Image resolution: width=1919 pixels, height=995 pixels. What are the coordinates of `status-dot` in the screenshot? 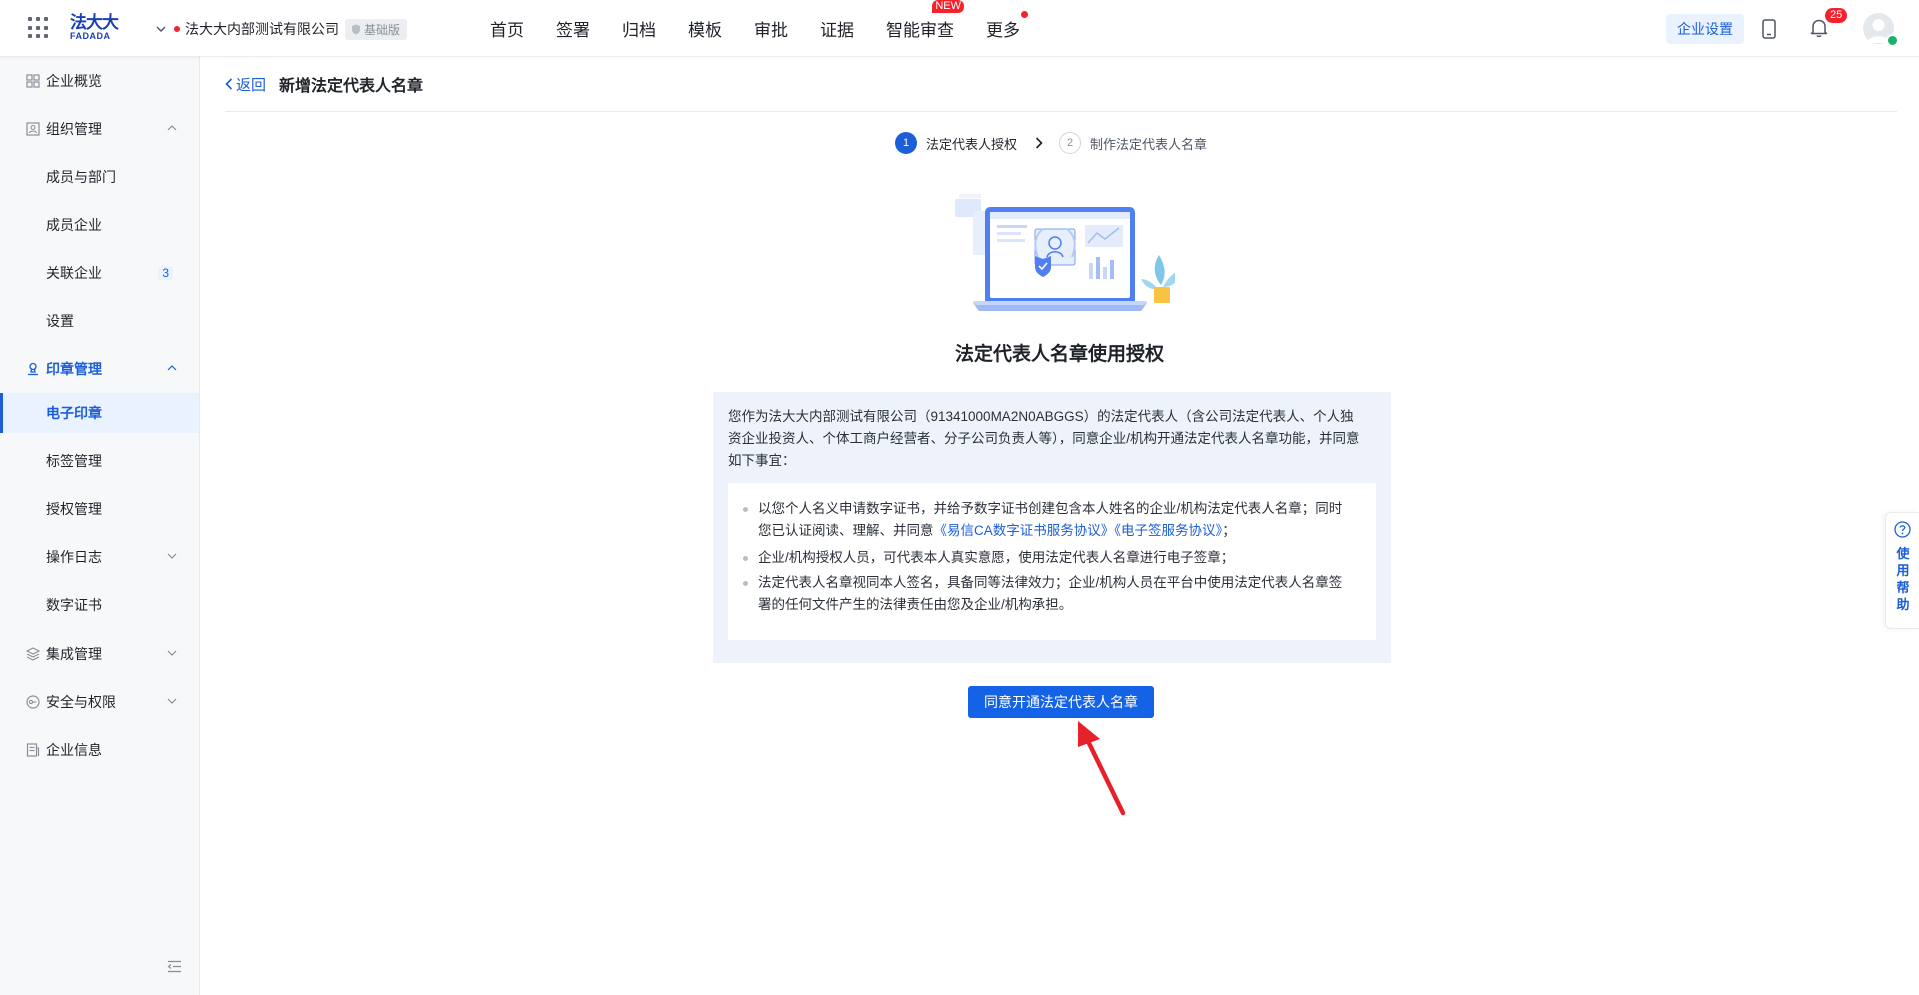 It's located at (177, 29).